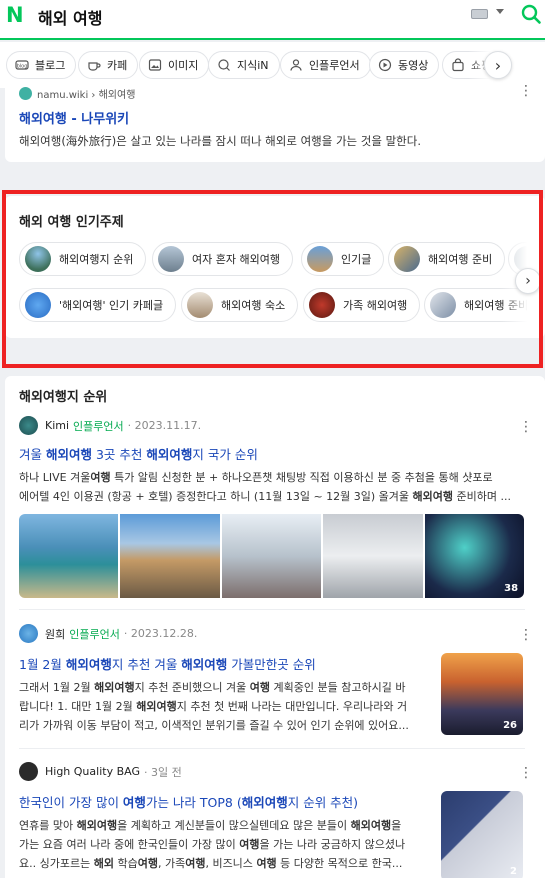 The width and height of the screenshot is (545, 878). I want to click on qna-icon, so click(224, 65).